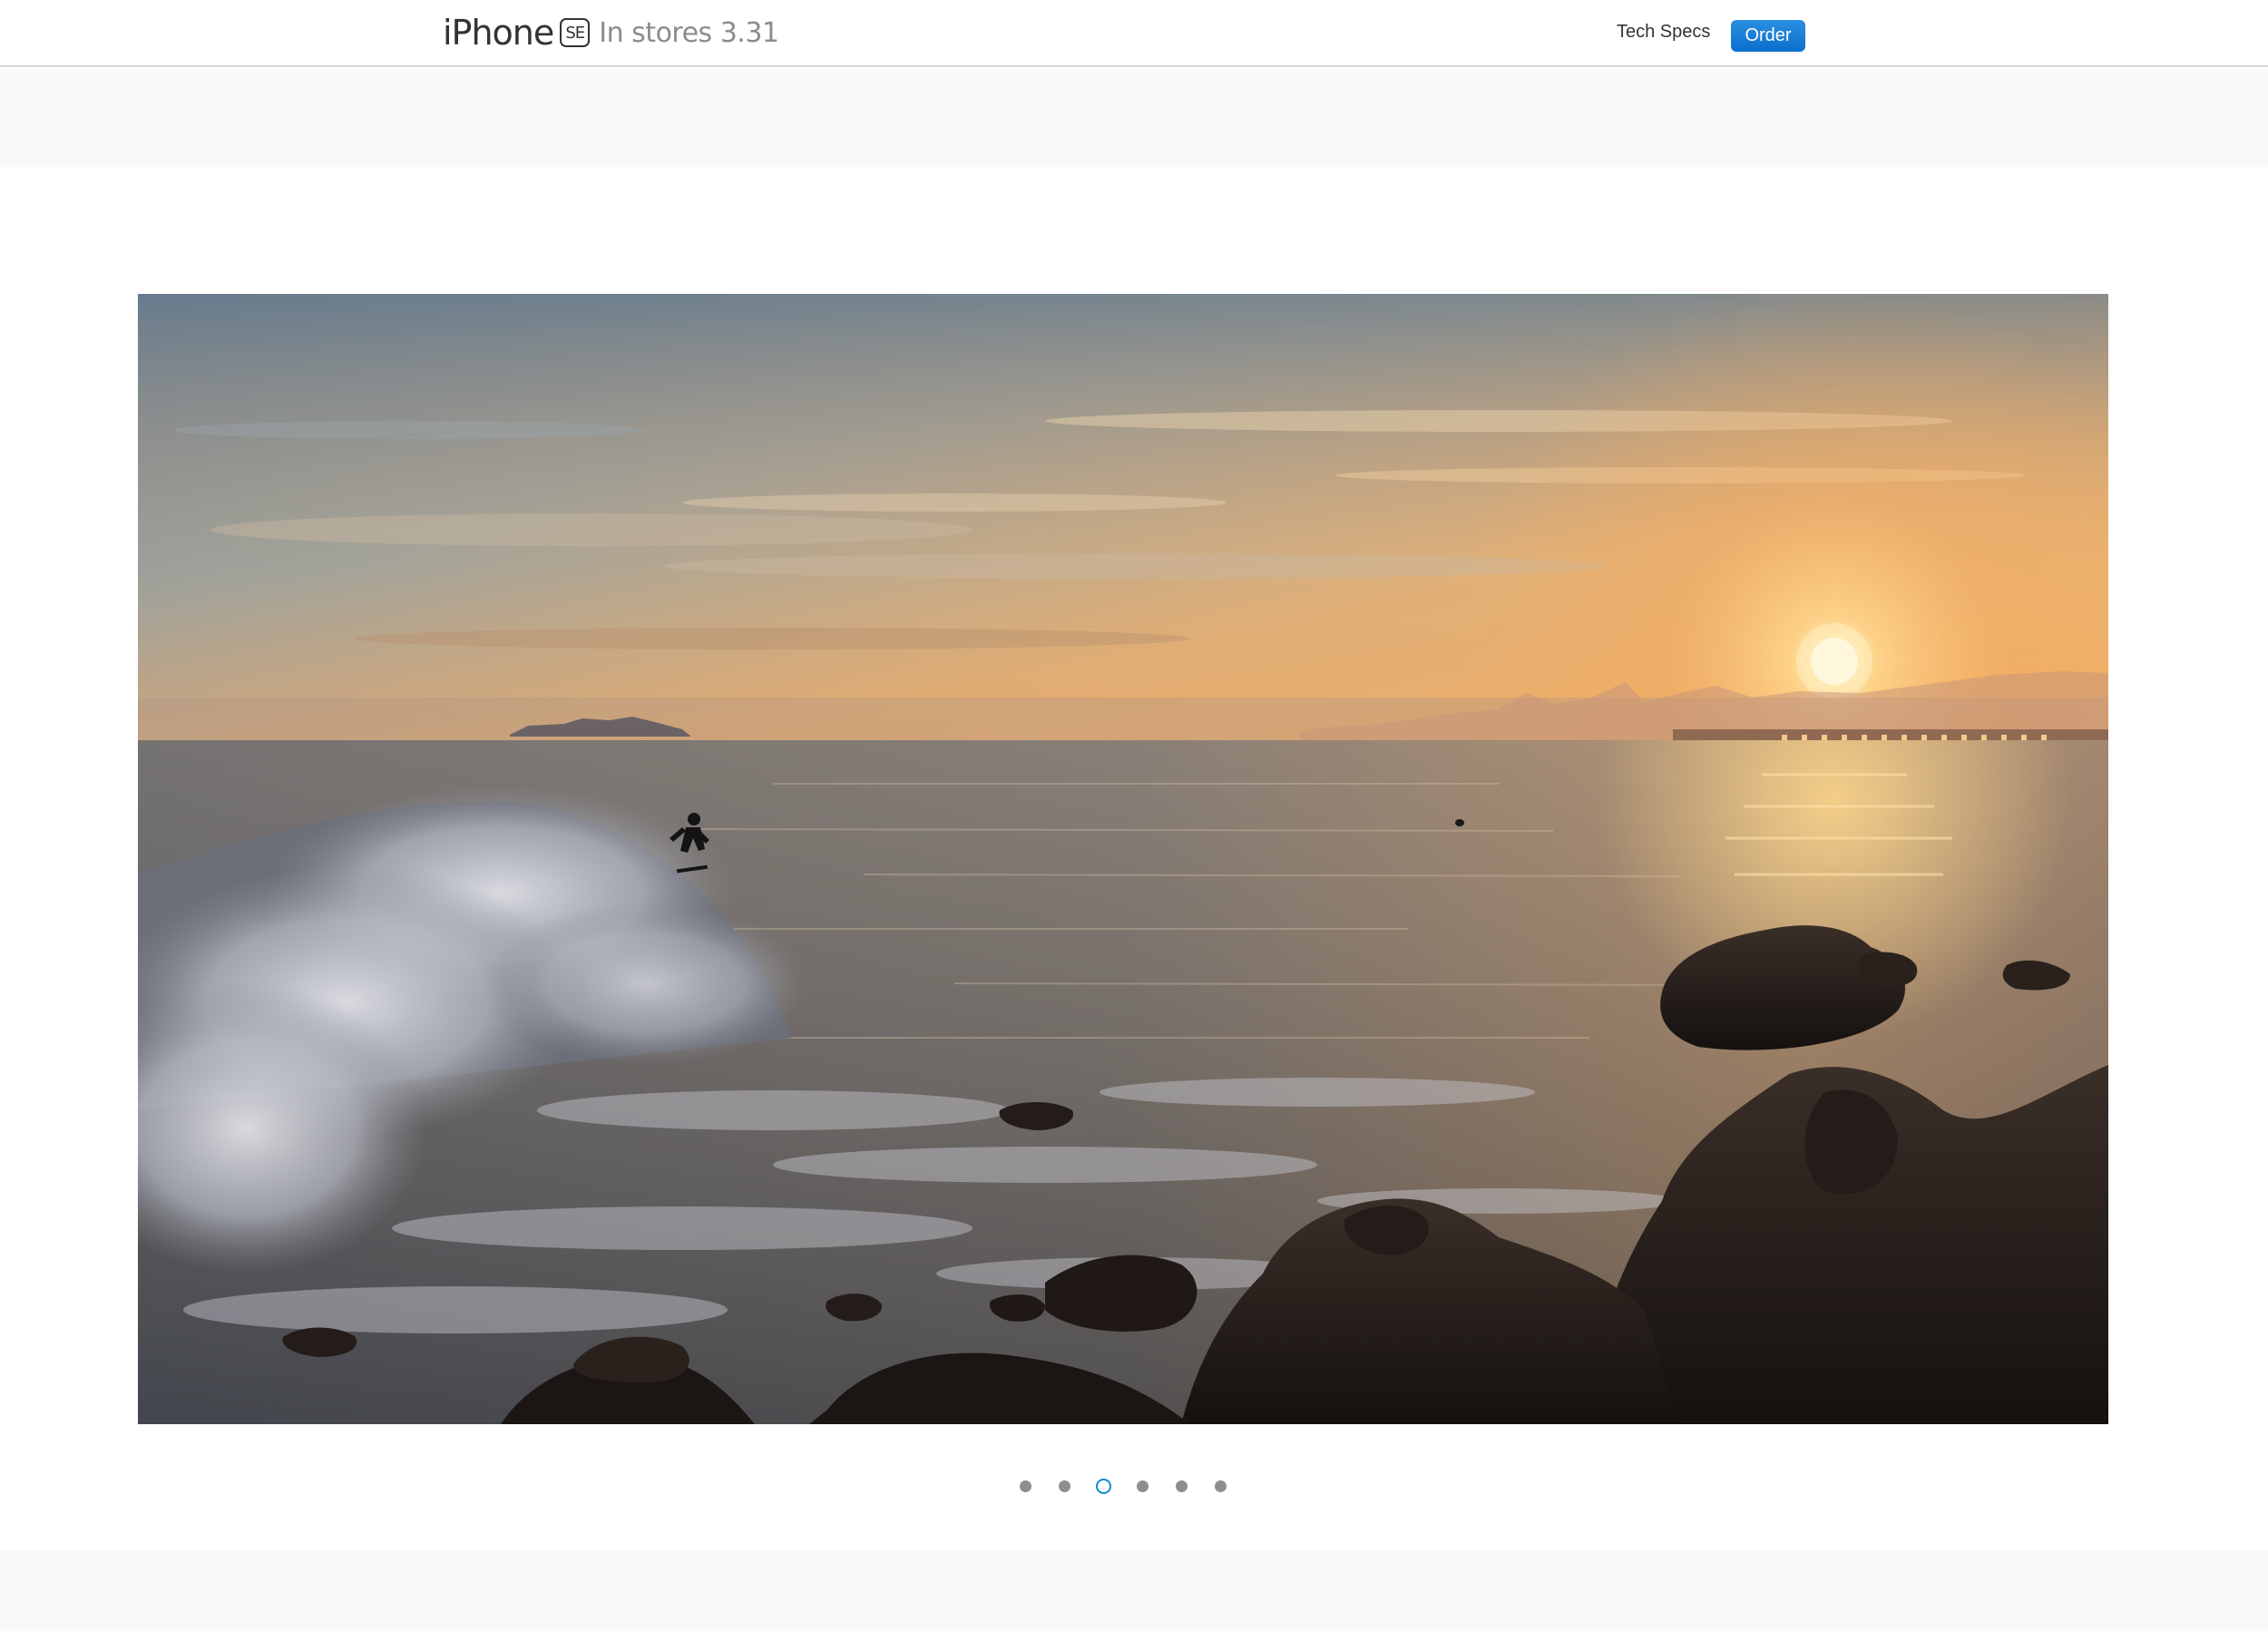 This screenshot has height=1631, width=2268. What do you see at coordinates (1134, 118) in the screenshot?
I see `top-gray-band` at bounding box center [1134, 118].